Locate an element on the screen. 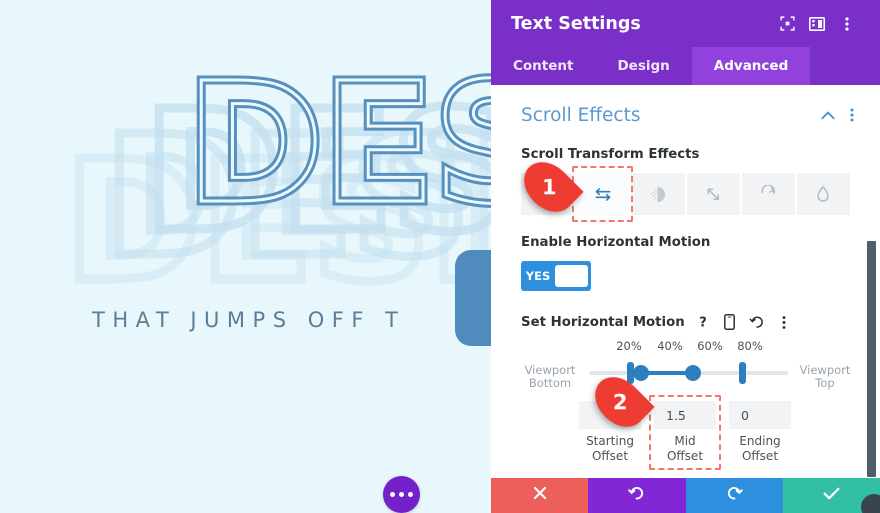  mid-offset-caption-line1: Mid is located at coordinates (685, 441).